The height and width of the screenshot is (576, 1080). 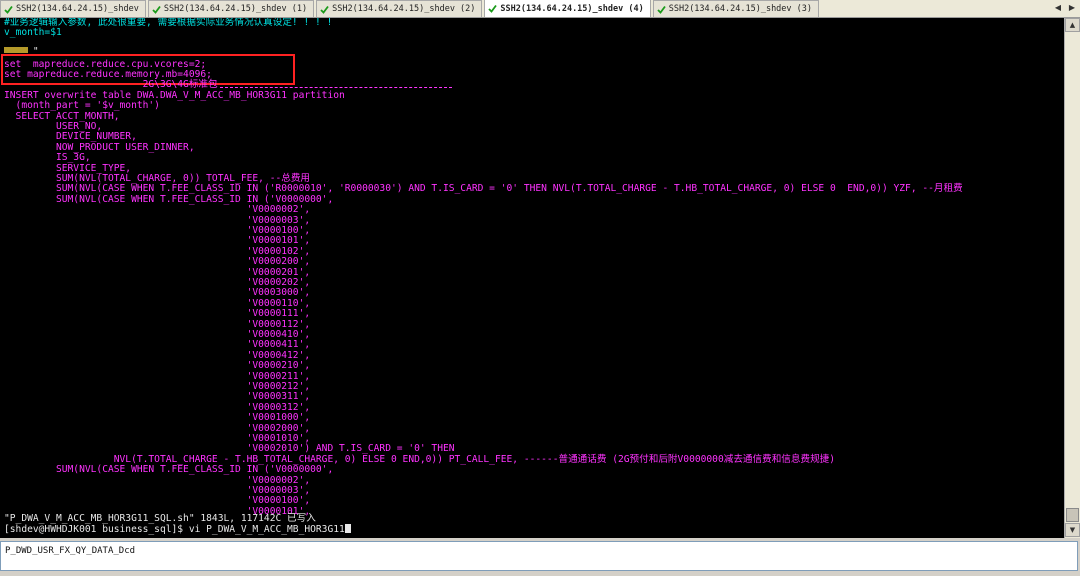 I want to click on session-tab-label: SSH2(134.64.24.15)_shdev (2), so click(x=404, y=9).